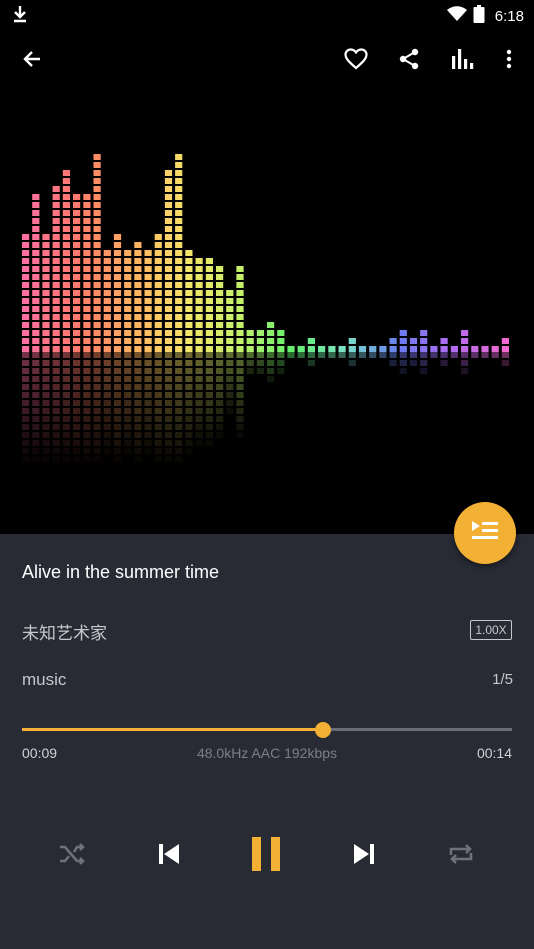  Describe the element at coordinates (266, 856) in the screenshot. I see `pause-button` at that location.